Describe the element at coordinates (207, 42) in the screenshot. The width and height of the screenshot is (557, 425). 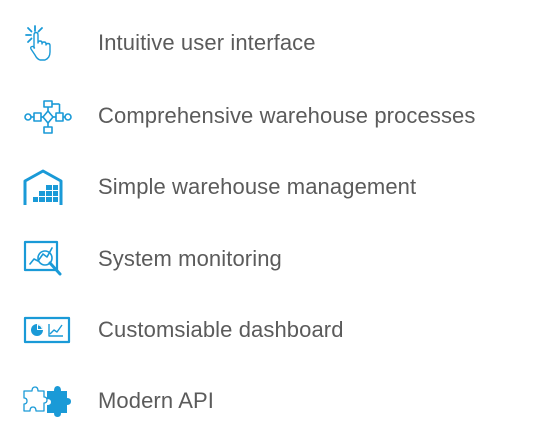
I see `feature-label: Intuitive user interface` at that location.